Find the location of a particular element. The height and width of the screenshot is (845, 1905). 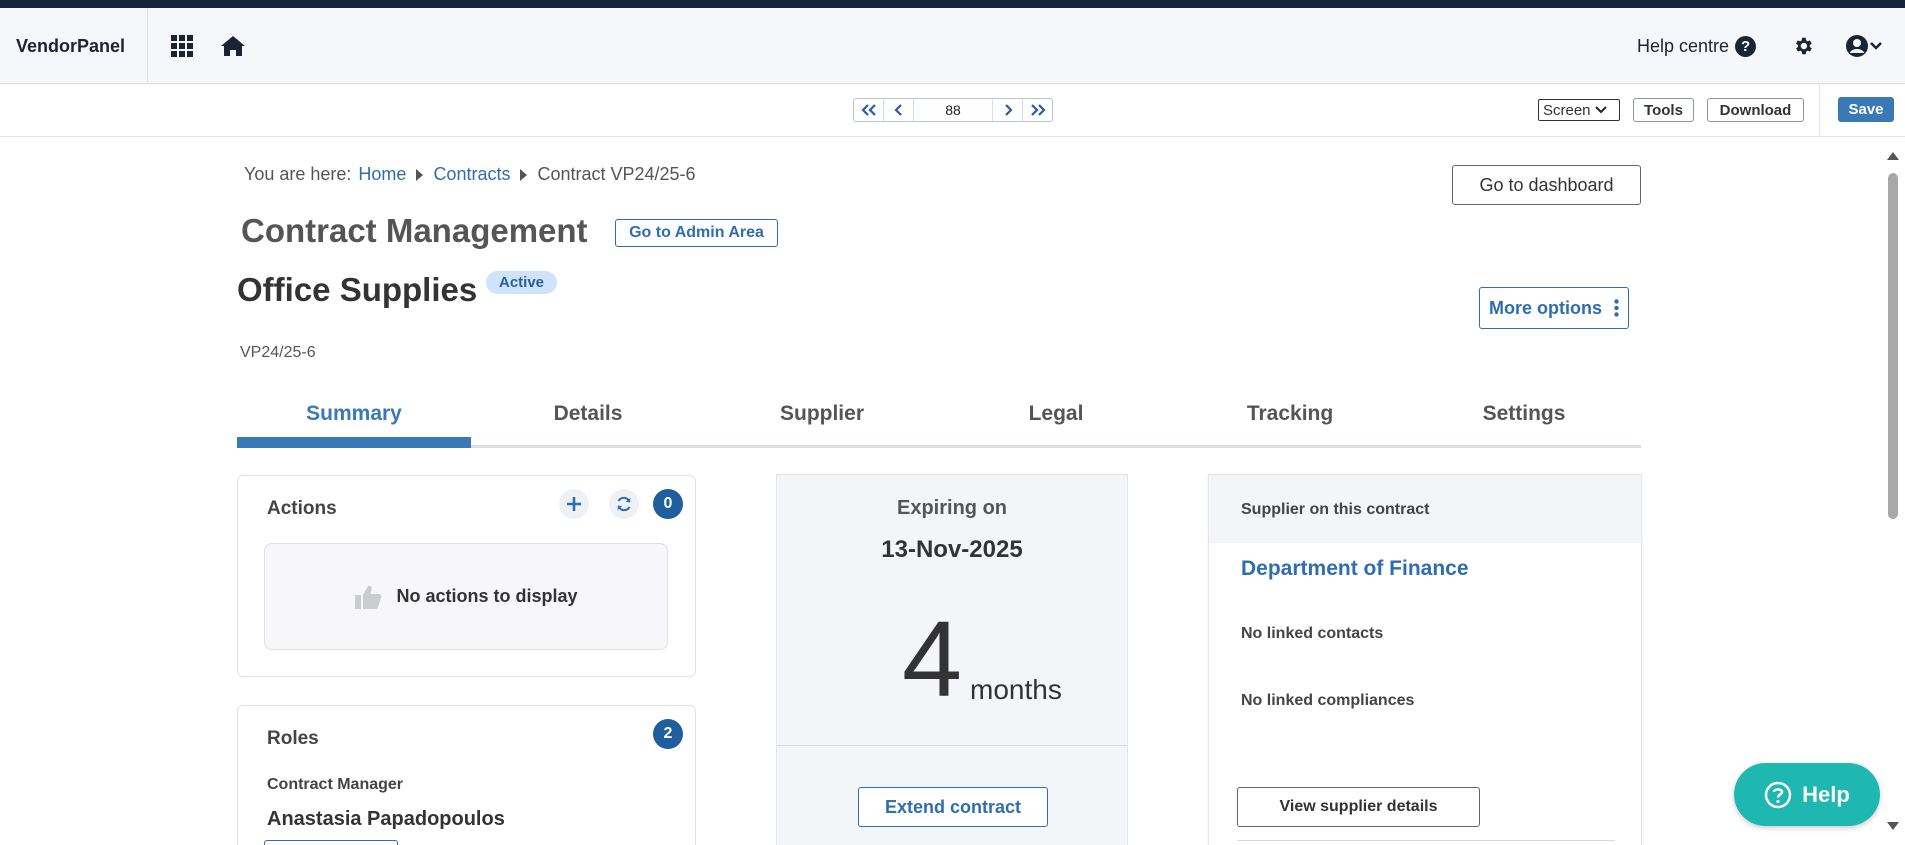

page-title: Contract Management is located at coordinates (414, 230).